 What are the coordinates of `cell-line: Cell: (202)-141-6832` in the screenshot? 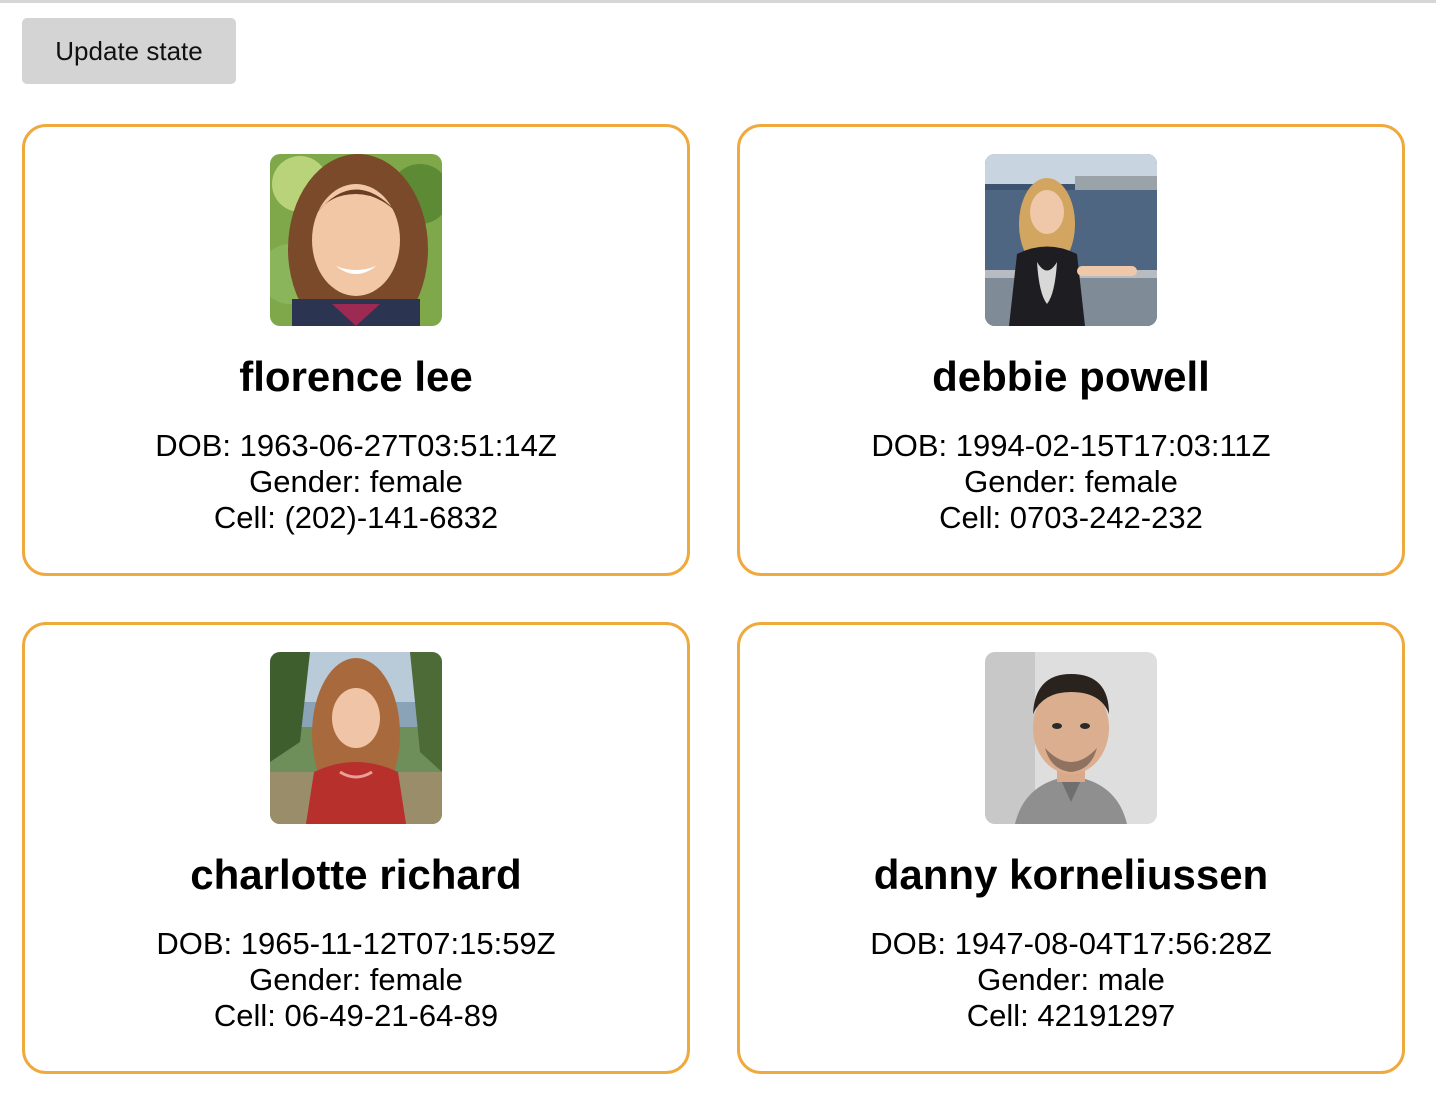 It's located at (356, 518).